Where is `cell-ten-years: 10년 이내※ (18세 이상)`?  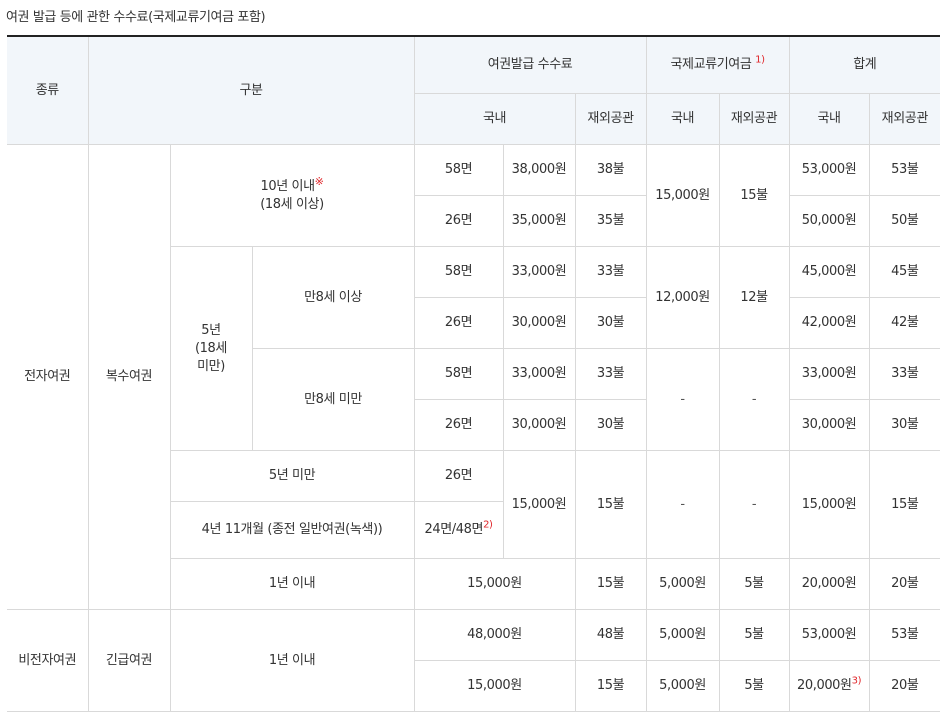 cell-ten-years: 10년 이내※ (18세 이상) is located at coordinates (292, 195).